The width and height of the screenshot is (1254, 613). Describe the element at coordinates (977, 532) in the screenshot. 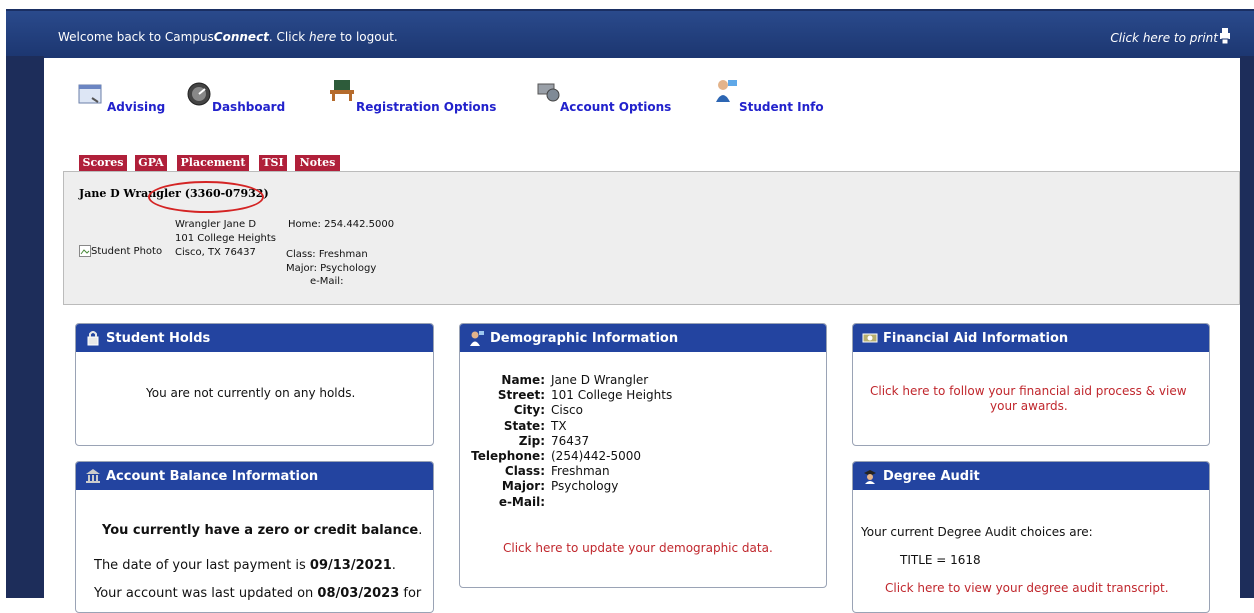

I see `degree-choices-text: Your current Degree Audit choices are:` at that location.